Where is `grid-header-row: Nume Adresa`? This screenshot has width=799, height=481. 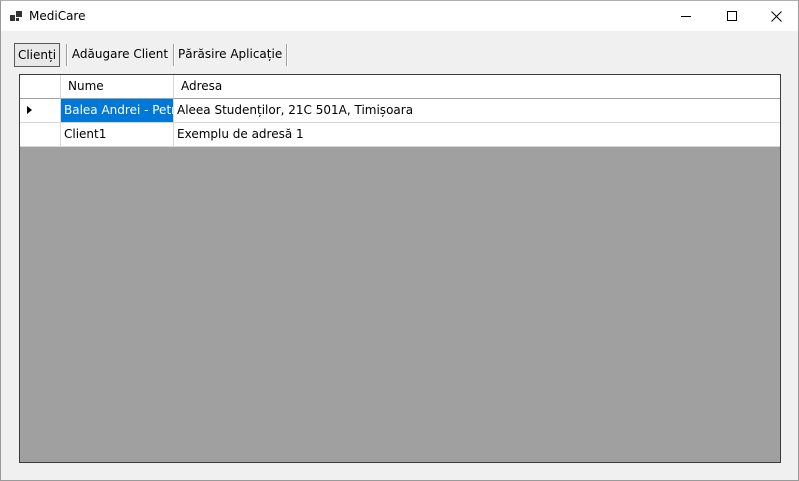 grid-header-row: Nume Adresa is located at coordinates (400, 87).